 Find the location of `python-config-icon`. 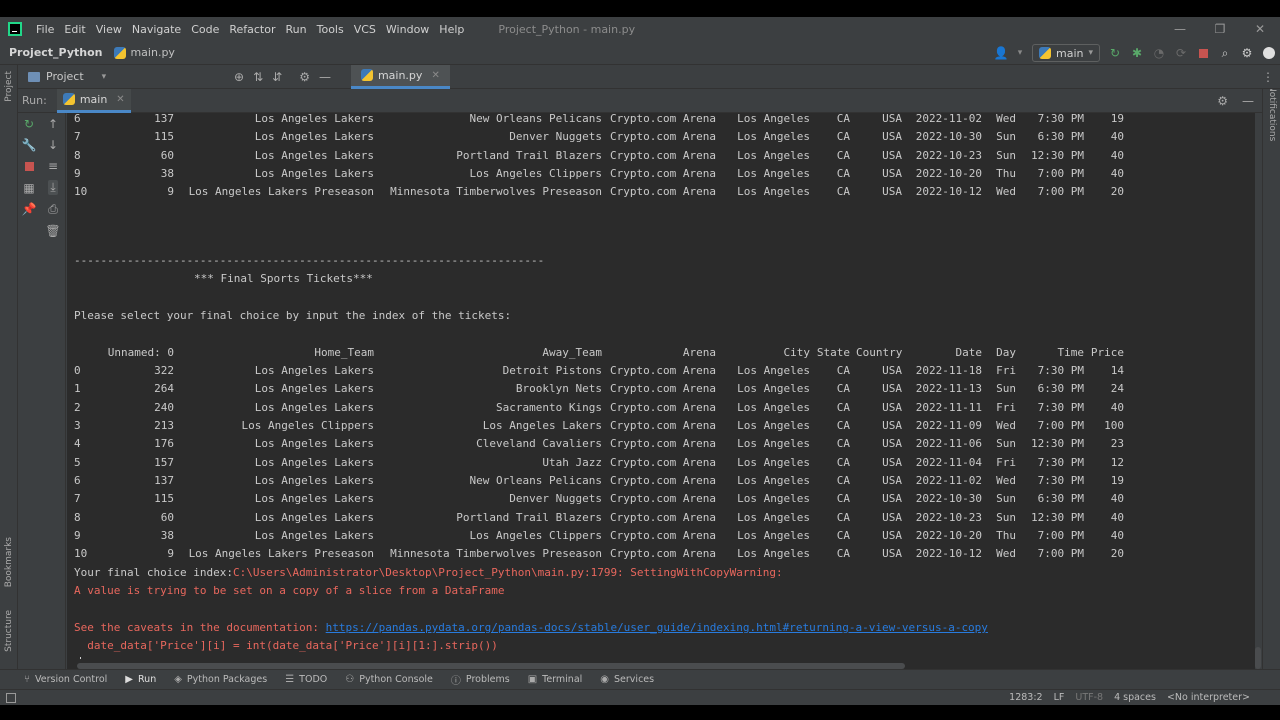

python-config-icon is located at coordinates (1044, 53).